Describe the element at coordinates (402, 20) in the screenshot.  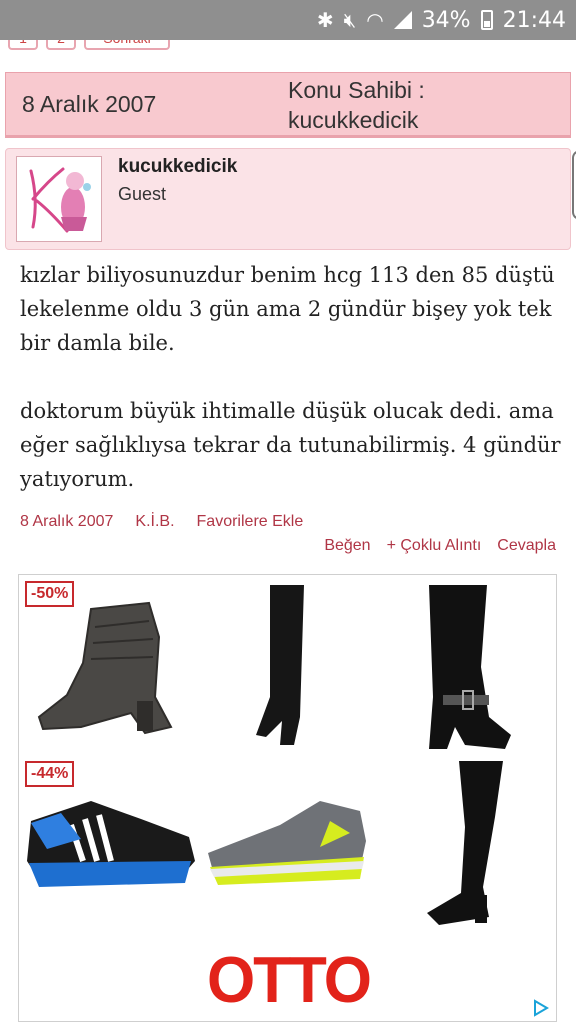
I see `signal-icon` at that location.